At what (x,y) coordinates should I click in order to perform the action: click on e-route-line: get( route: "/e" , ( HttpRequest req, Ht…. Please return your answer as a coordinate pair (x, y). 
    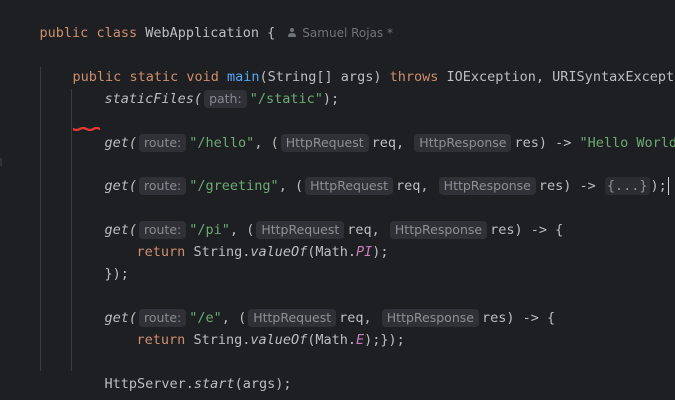
    Looking at the image, I should click on (313, 306).